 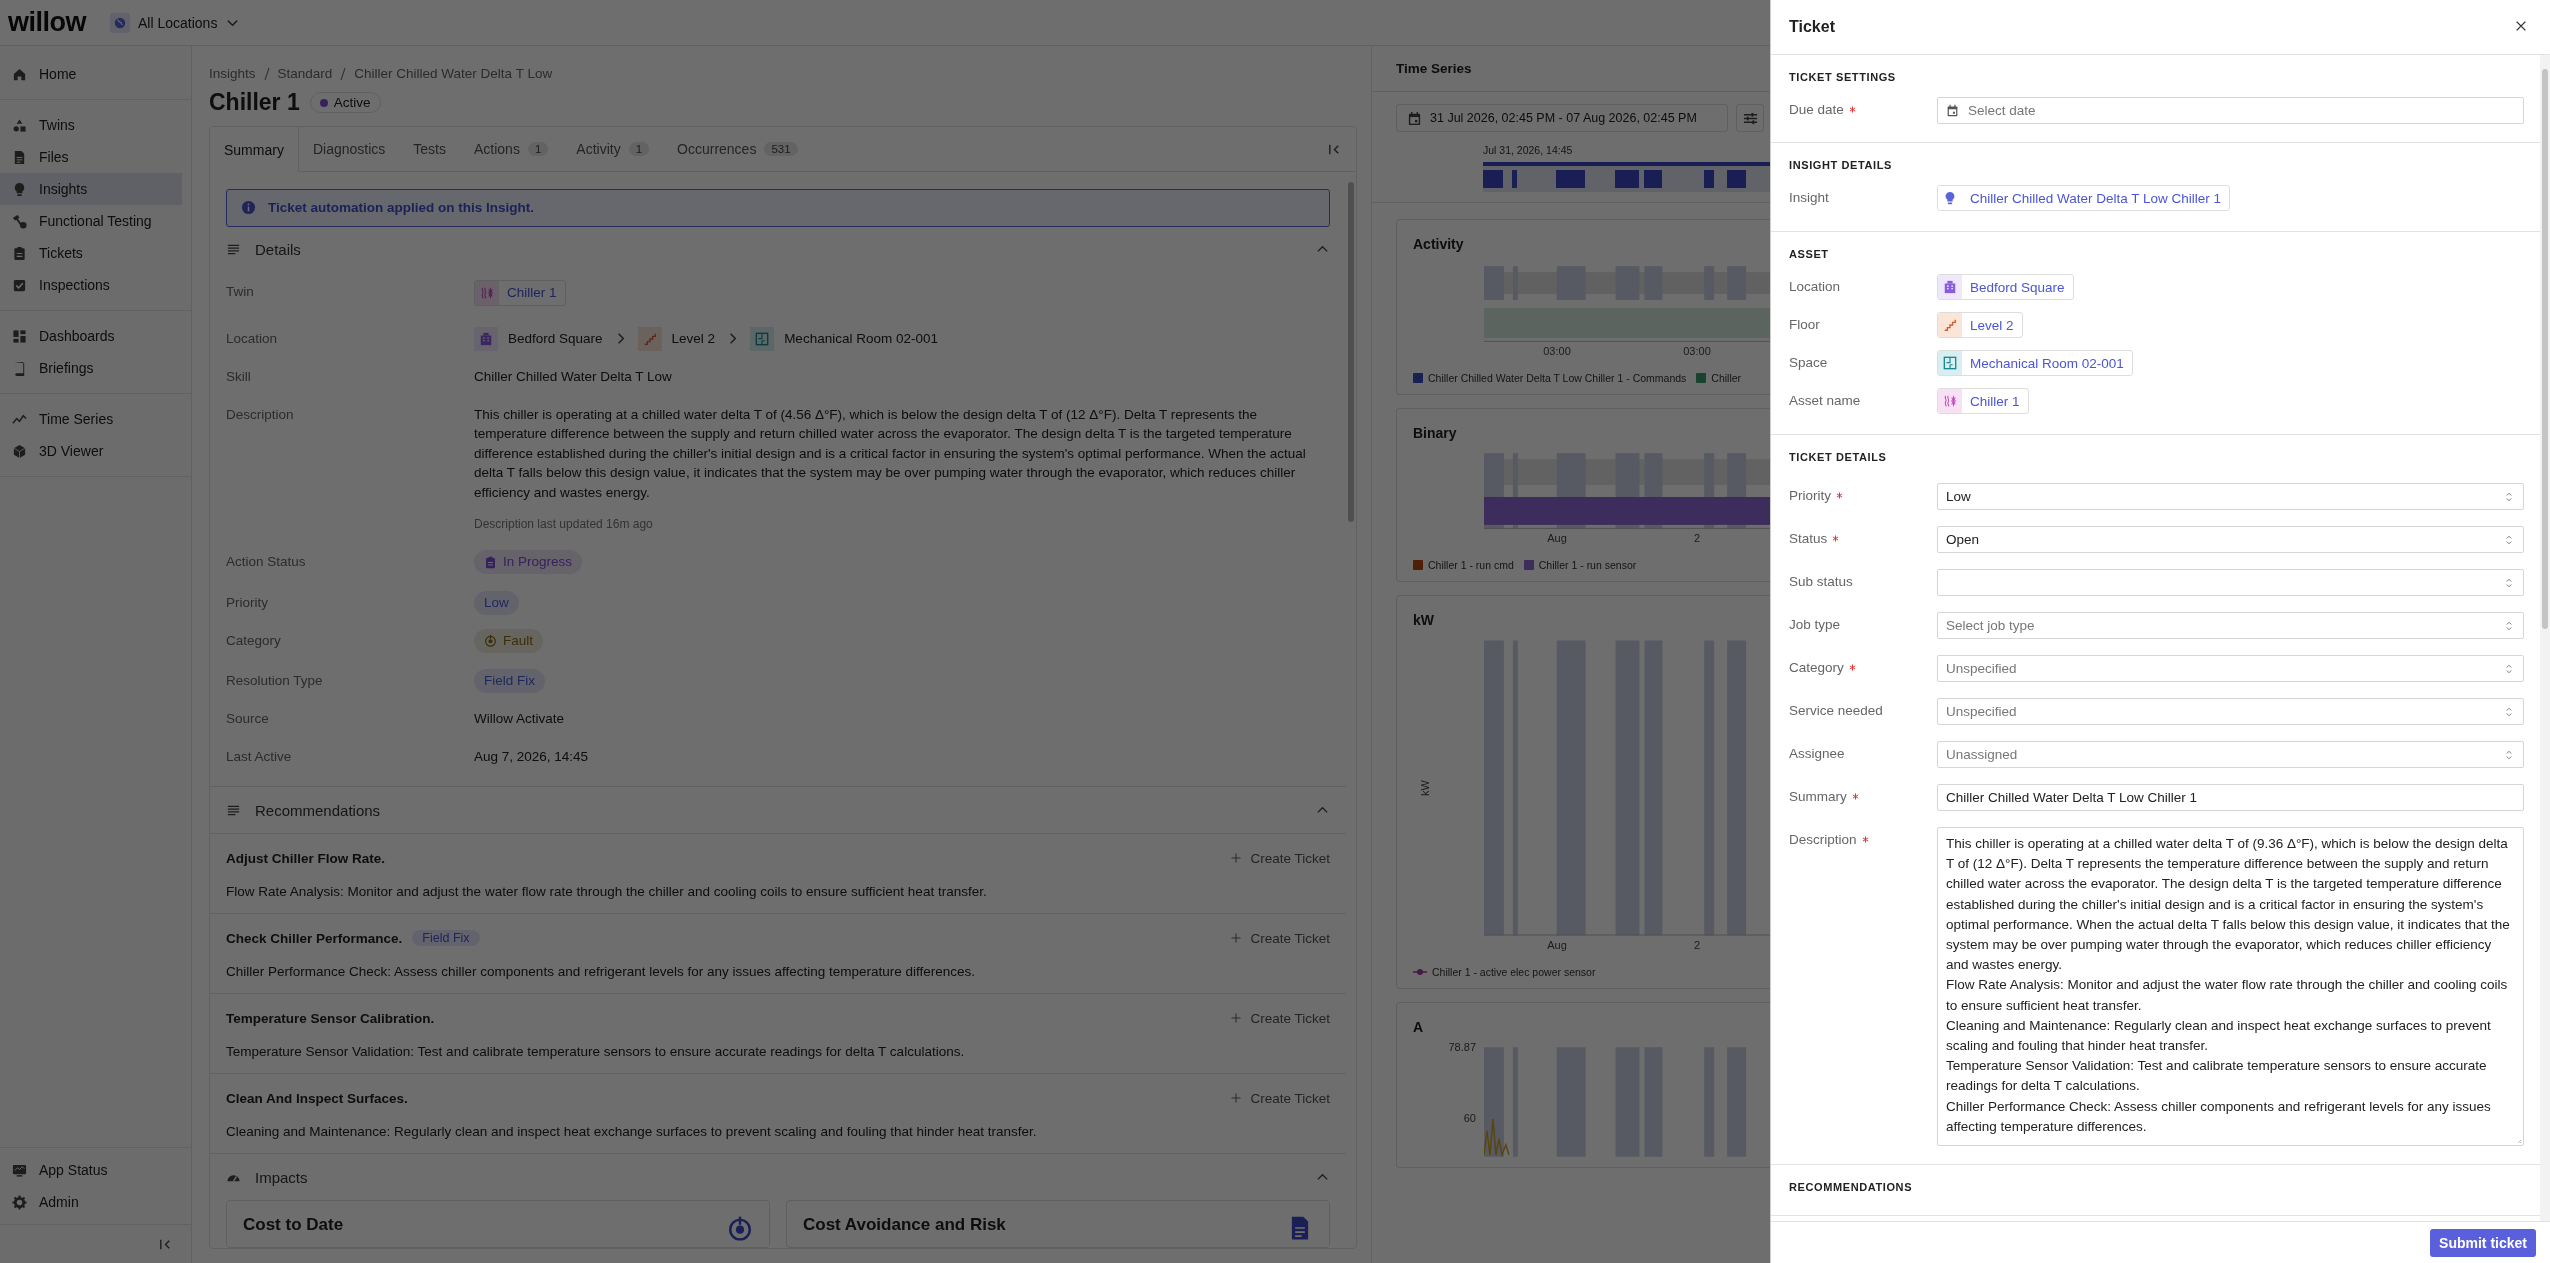 What do you see at coordinates (91, 157) in the screenshot?
I see `nav-item: Files` at bounding box center [91, 157].